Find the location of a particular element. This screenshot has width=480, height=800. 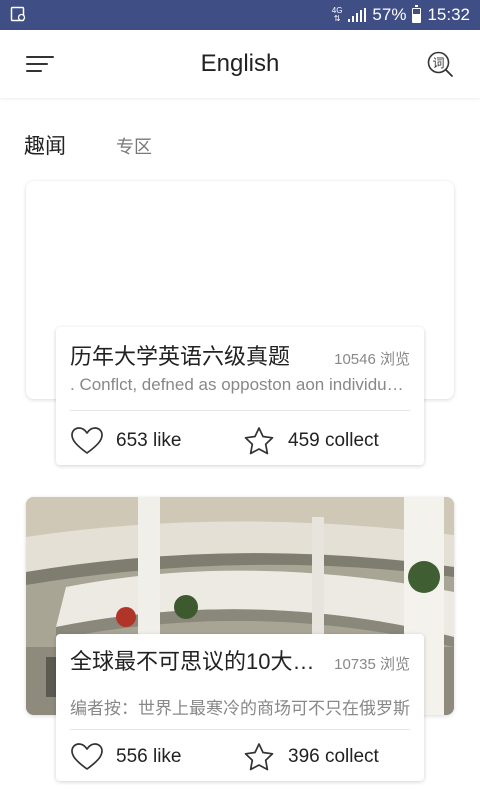

battery-icon is located at coordinates (417, 13).